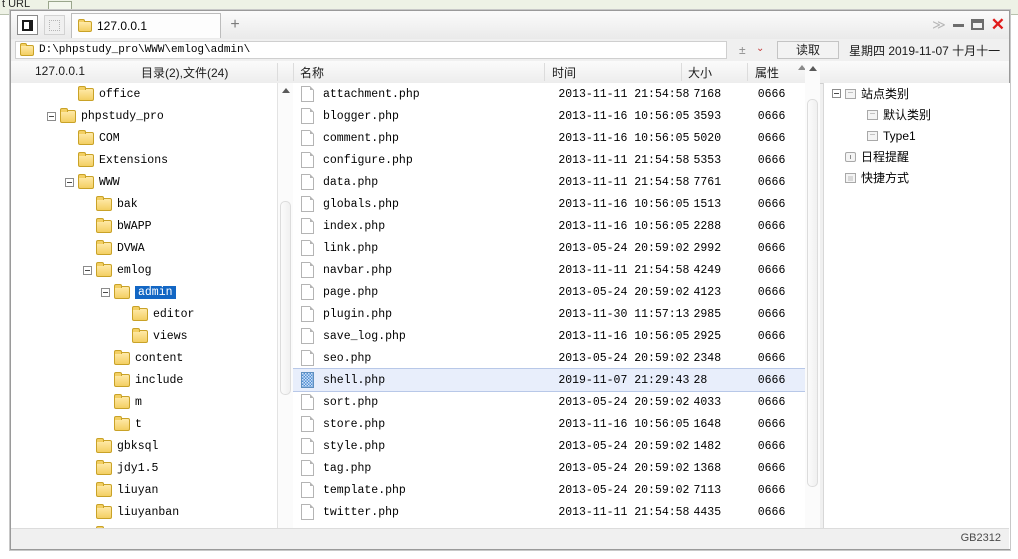 The height and width of the screenshot is (559, 1018). What do you see at coordinates (977, 24) in the screenshot?
I see `maximize-button` at bounding box center [977, 24].